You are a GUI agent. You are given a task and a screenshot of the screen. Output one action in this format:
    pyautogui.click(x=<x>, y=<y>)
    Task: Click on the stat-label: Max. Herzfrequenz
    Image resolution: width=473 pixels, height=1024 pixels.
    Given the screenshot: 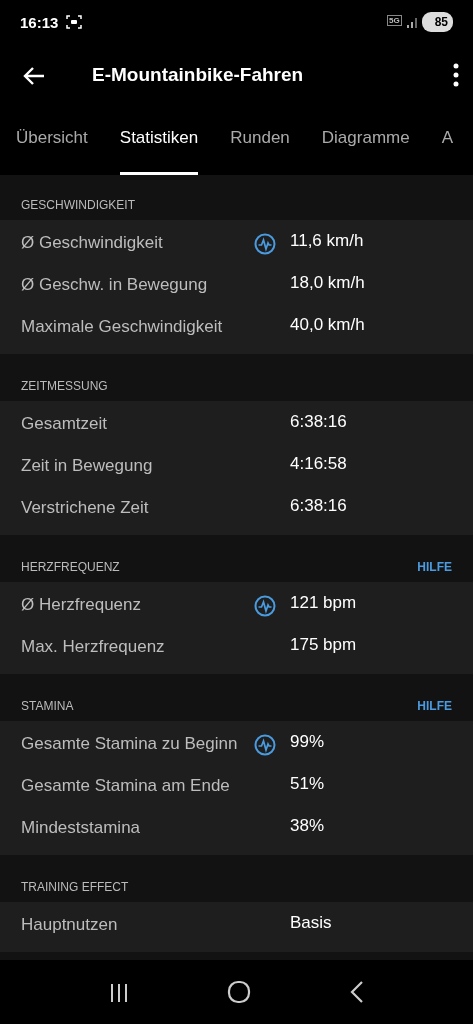 What is the action you would take?
    pyautogui.click(x=93, y=647)
    